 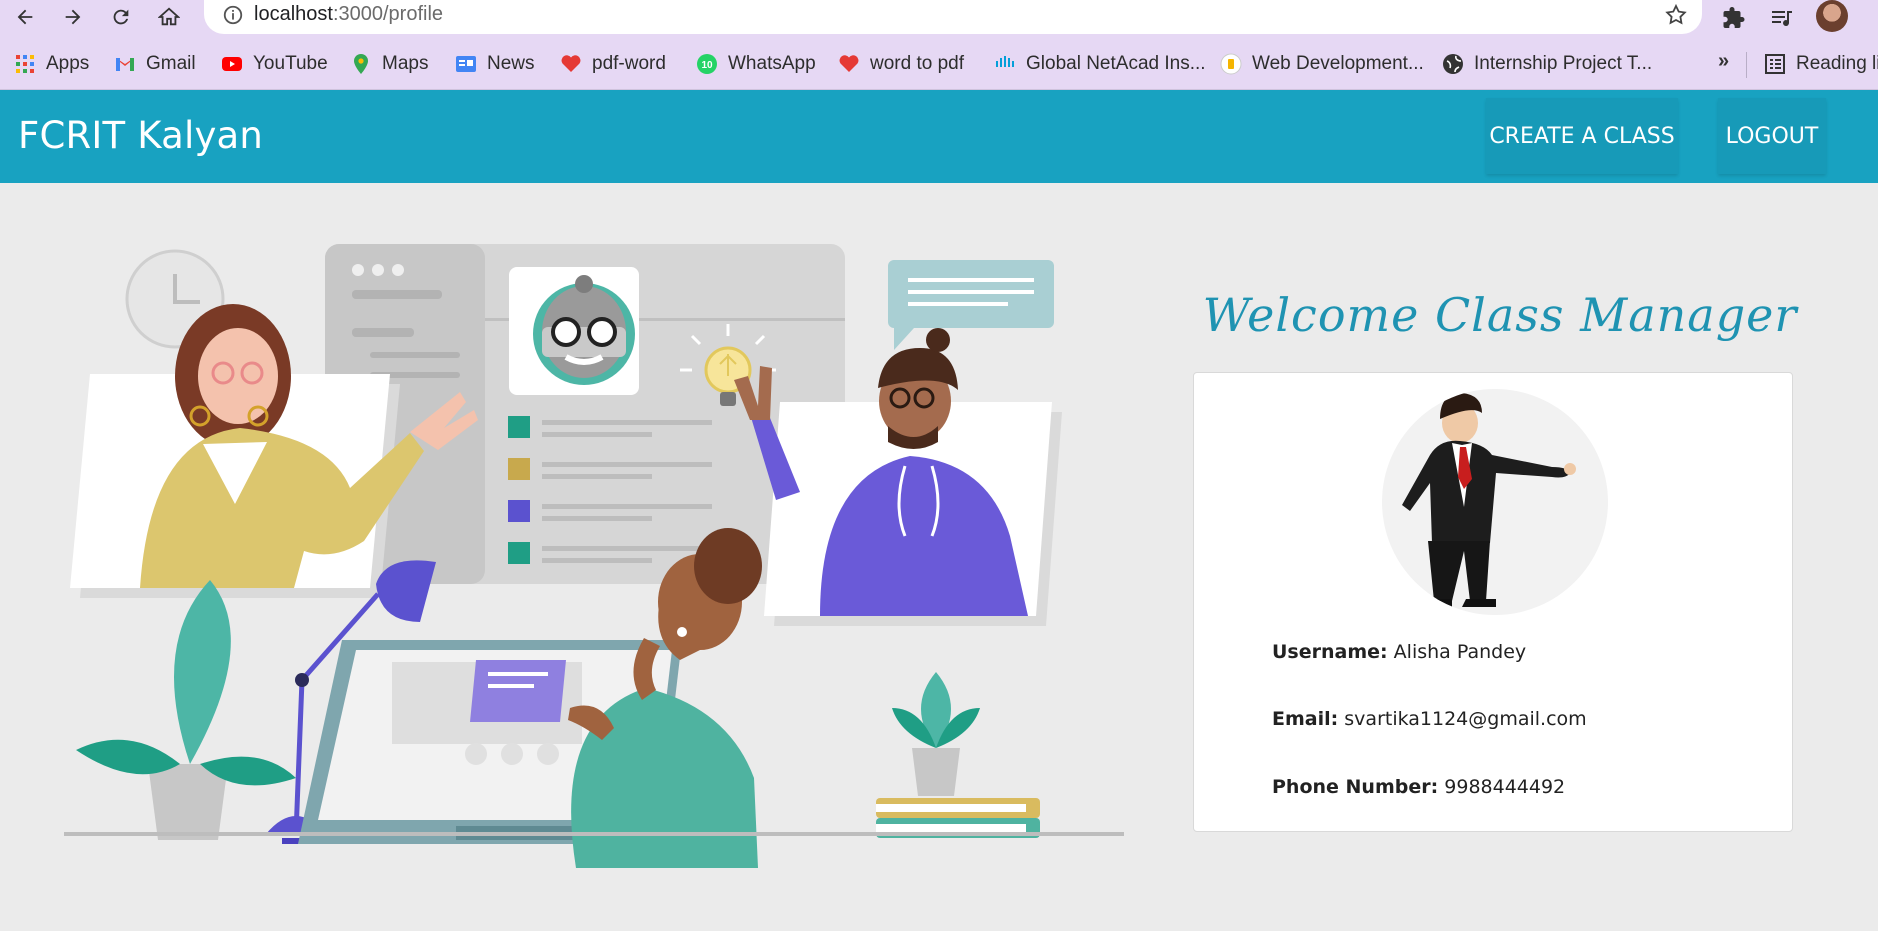 I want to click on bookmark-label: YouTube, so click(x=290, y=63).